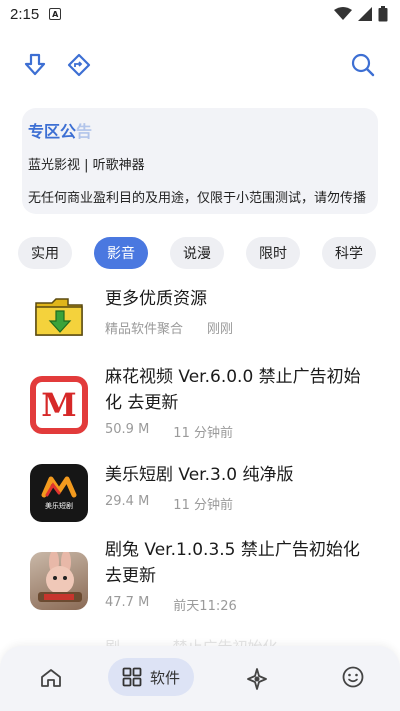  Describe the element at coordinates (242, 604) in the screenshot. I see `item-meta: 47.7 M 前天11:26` at that location.